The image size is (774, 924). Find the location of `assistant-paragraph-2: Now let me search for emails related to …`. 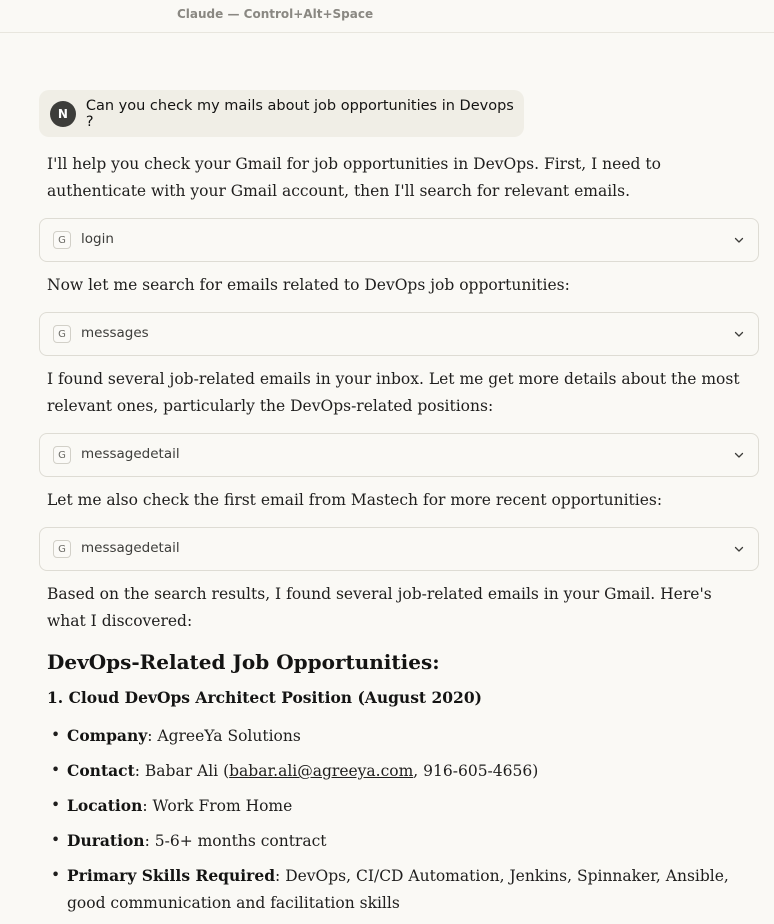

assistant-paragraph-2: Now let me search for emails related to … is located at coordinates (308, 285).